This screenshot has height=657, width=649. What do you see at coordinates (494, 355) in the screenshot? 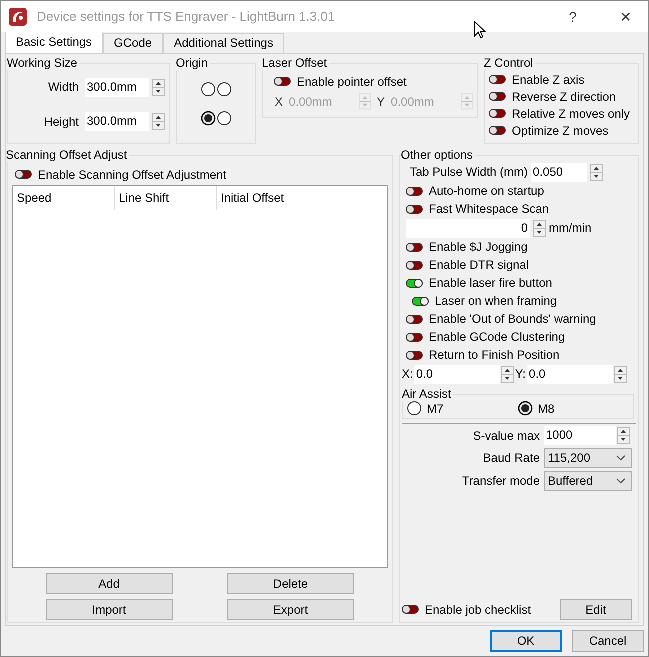
I see `toggle-label: Return to Finish Position` at bounding box center [494, 355].